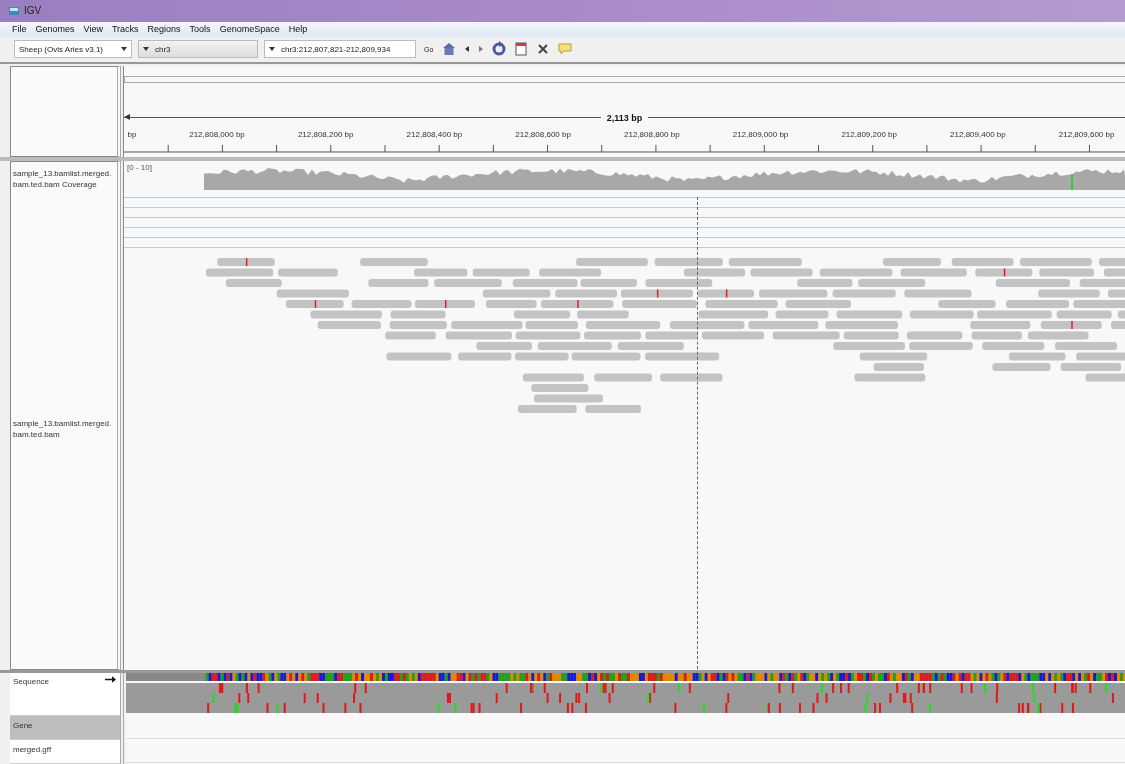 This screenshot has height=764, width=1125. What do you see at coordinates (434, 134) in the screenshot?
I see `ruler-label: 212,808,400 bp` at bounding box center [434, 134].